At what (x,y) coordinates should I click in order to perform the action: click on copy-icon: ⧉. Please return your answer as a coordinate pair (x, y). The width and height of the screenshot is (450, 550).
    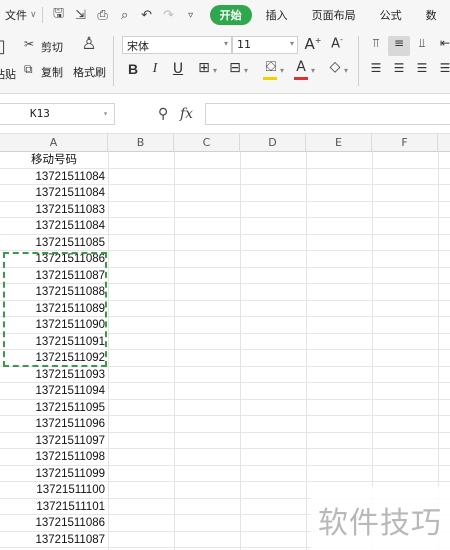
    Looking at the image, I should click on (28, 69).